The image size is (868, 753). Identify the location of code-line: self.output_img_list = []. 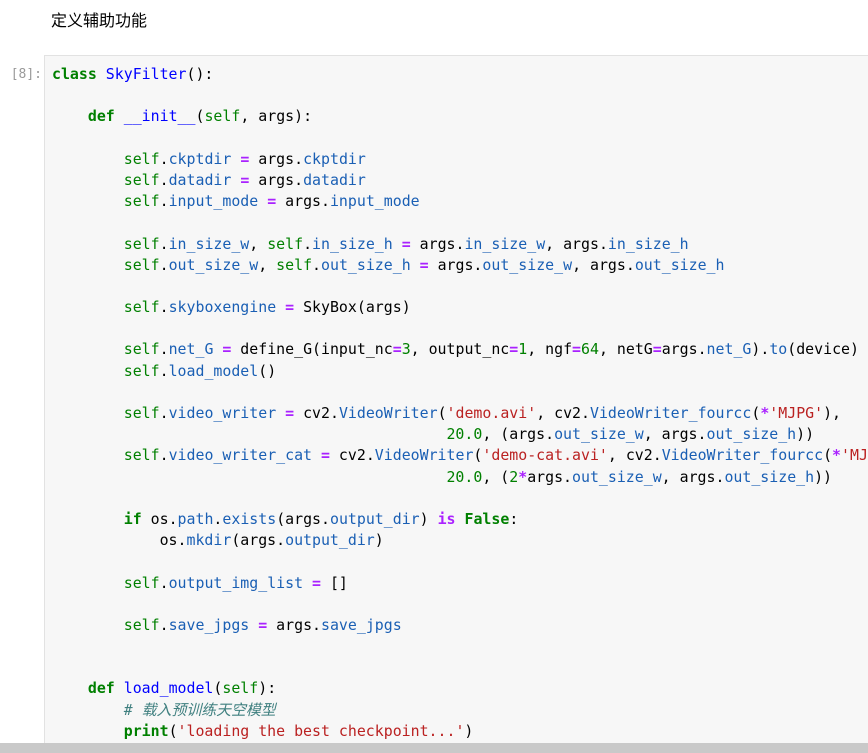
(460, 583).